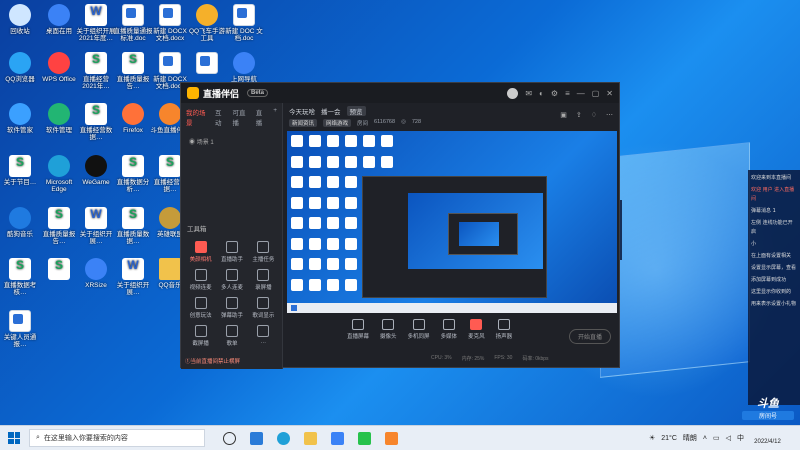 The height and width of the screenshot is (450, 800). I want to click on file-explorer-icon, so click(310, 438).